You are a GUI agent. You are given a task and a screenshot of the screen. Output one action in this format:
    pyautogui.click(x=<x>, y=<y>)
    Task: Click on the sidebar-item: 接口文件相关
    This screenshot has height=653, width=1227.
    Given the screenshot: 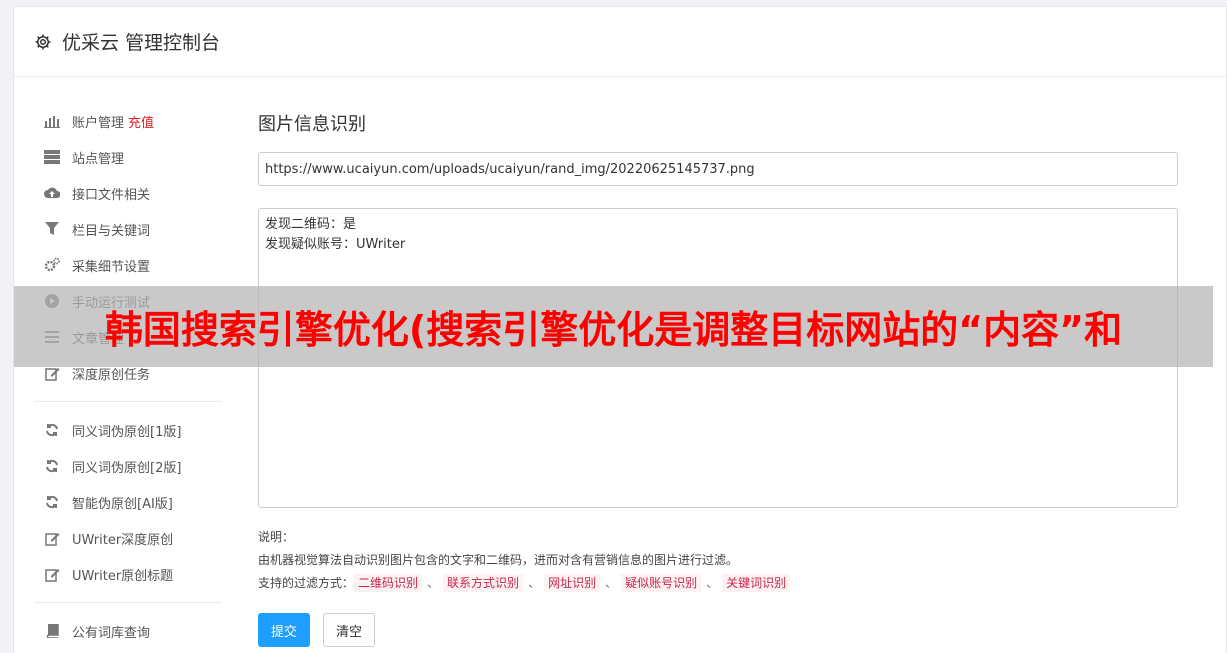 What is the action you would take?
    pyautogui.click(x=119, y=193)
    